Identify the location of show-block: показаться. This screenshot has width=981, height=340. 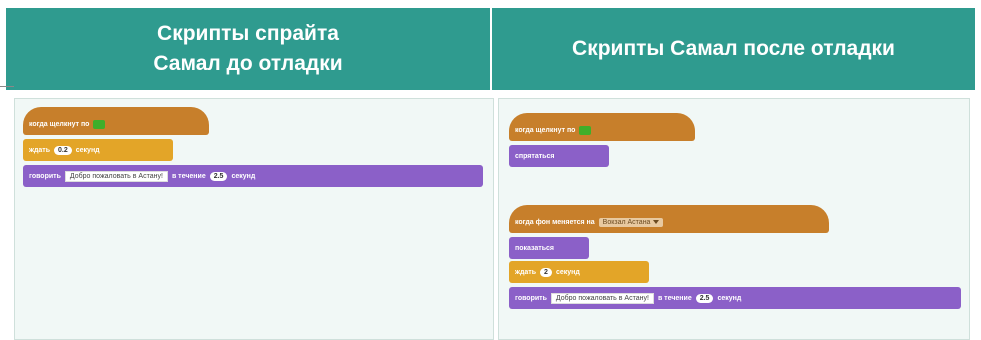
(549, 248).